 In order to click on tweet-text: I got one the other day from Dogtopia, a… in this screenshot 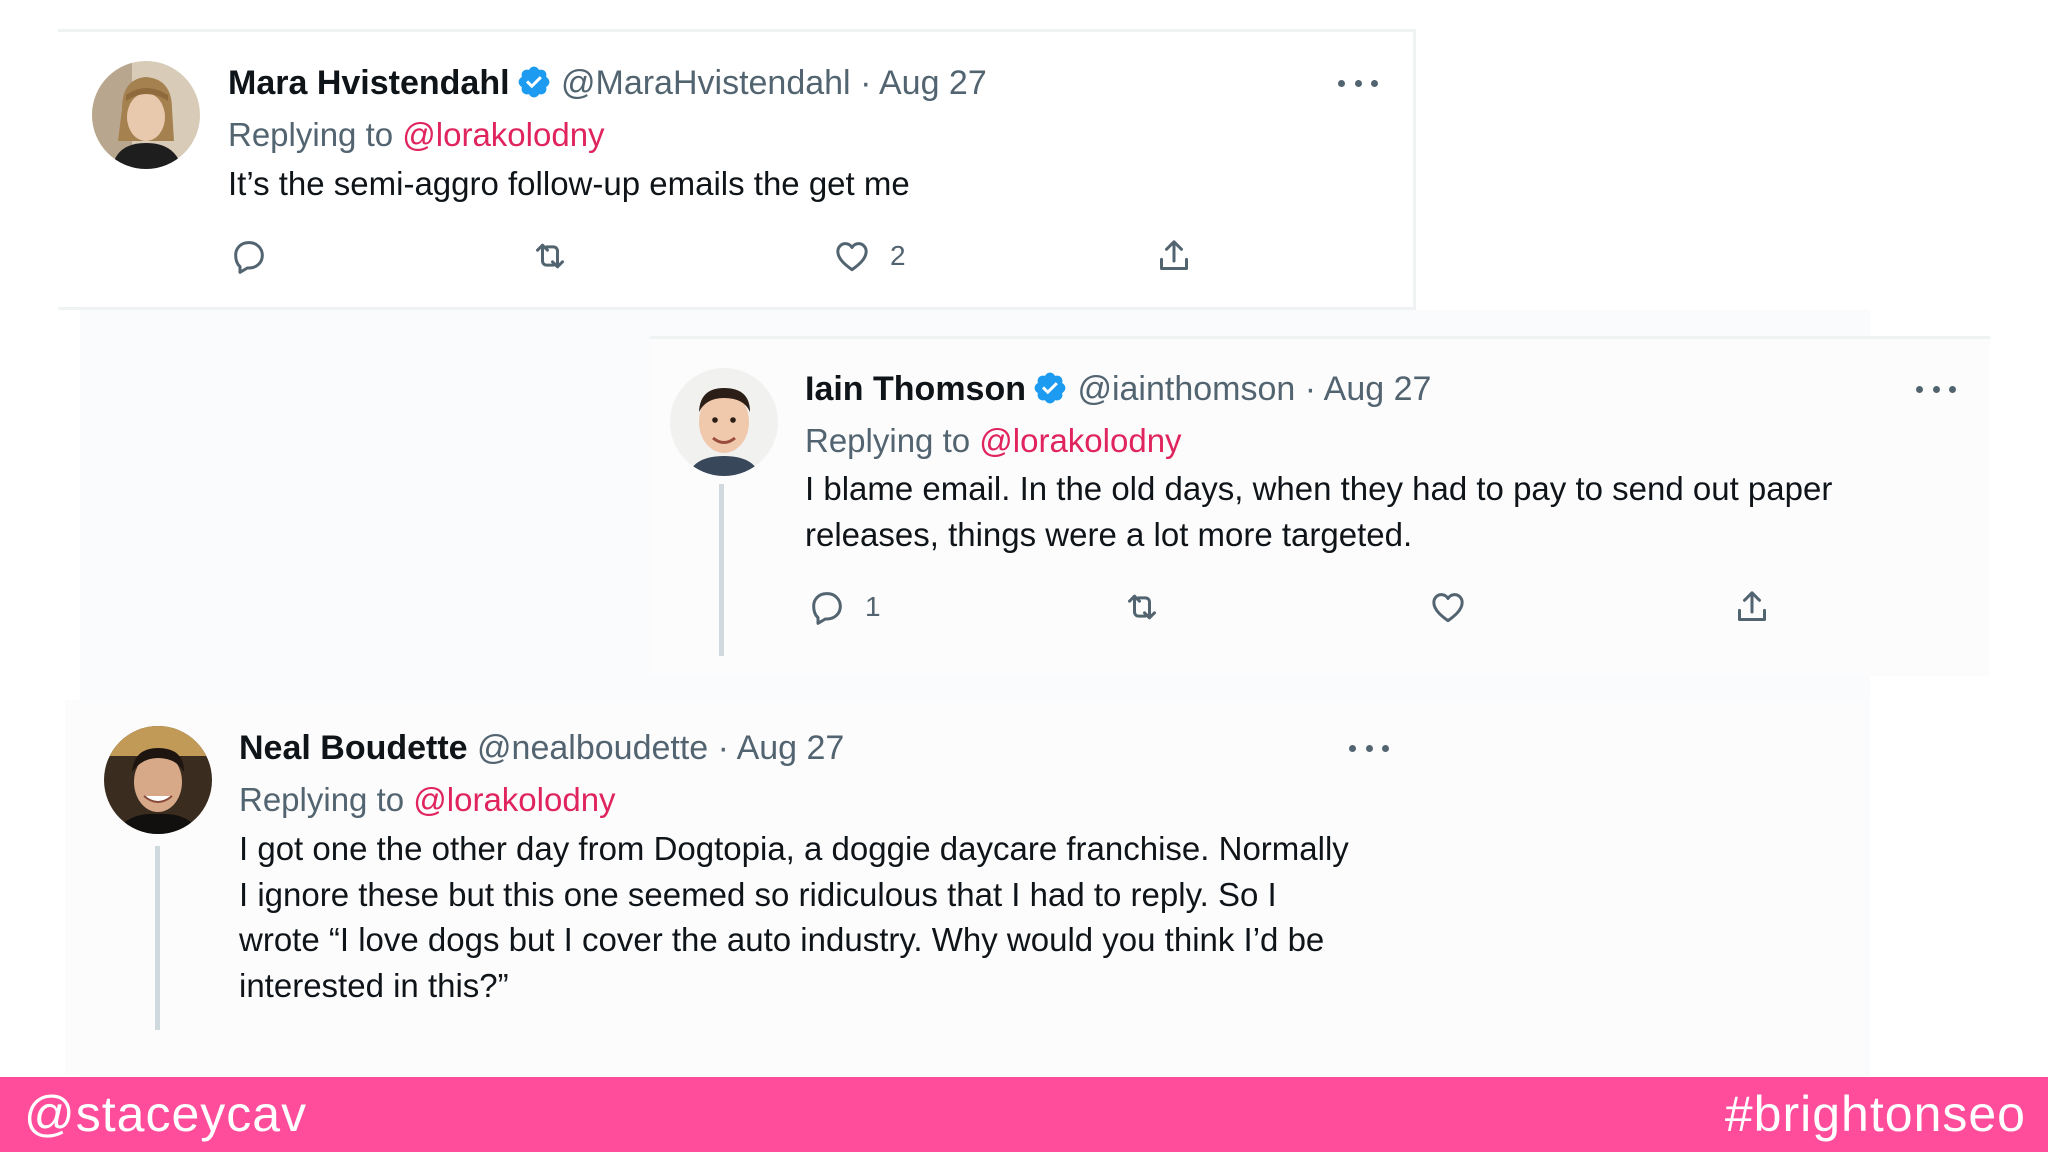, I will do `click(794, 917)`.